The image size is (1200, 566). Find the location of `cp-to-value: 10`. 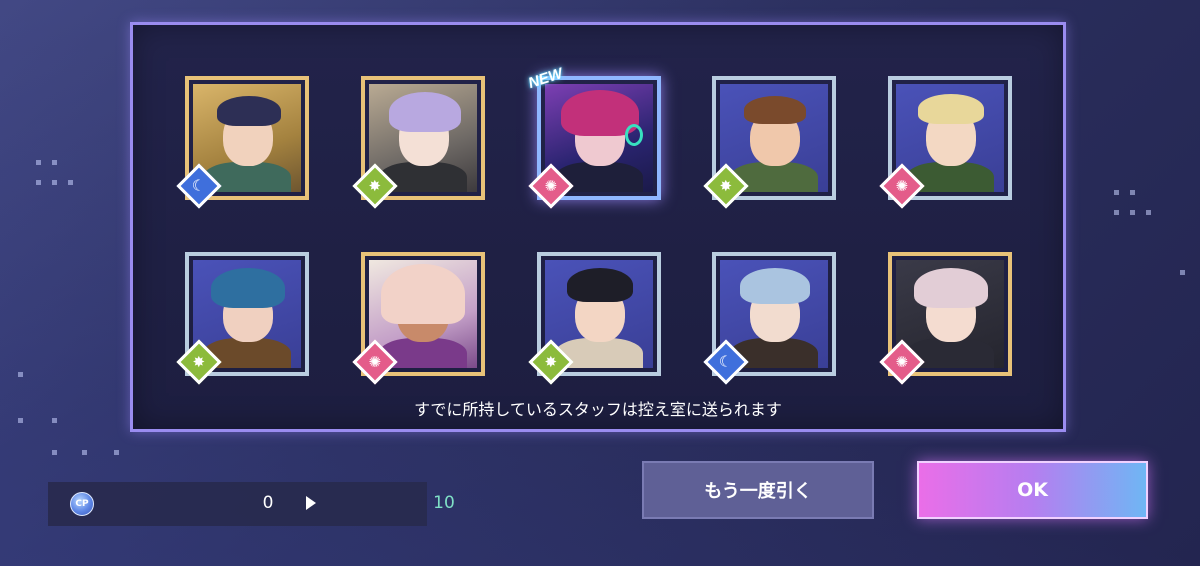

cp-to-value: 10 is located at coordinates (444, 503).